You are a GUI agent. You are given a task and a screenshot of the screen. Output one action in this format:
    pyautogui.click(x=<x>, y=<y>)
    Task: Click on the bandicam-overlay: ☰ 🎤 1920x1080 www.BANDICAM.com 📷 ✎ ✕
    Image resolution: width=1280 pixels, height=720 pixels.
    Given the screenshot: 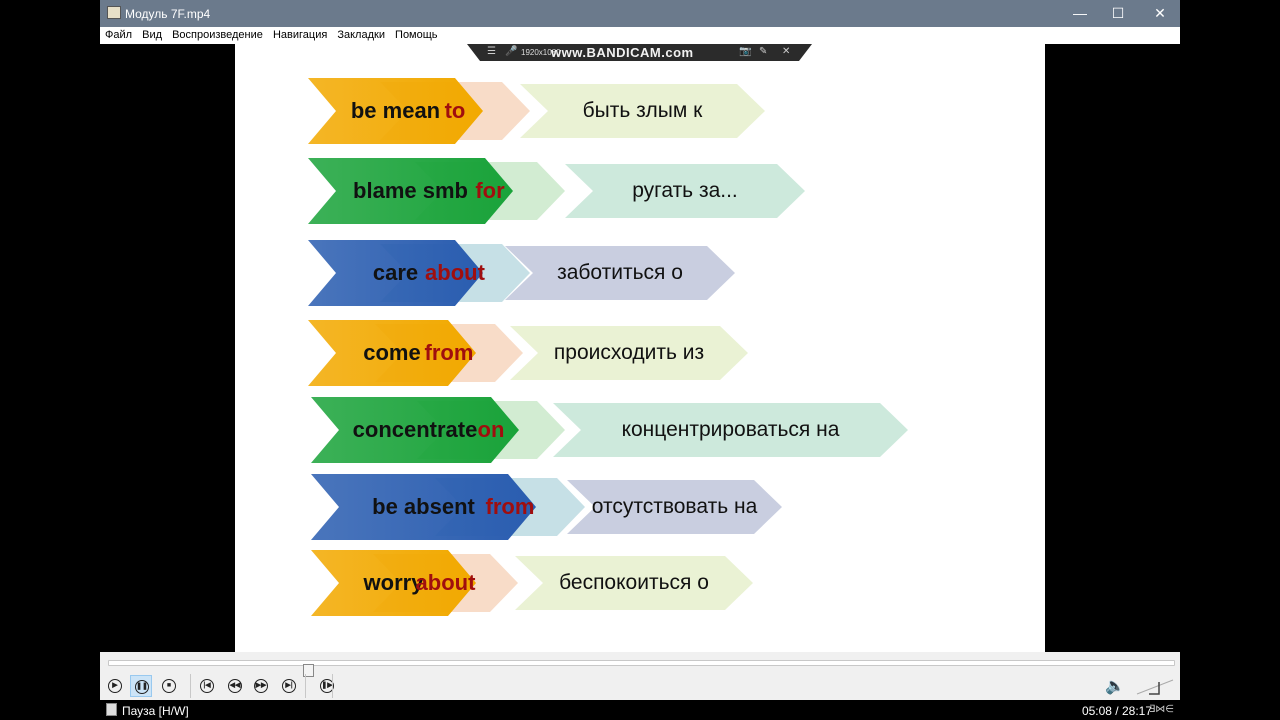 What is the action you would take?
    pyautogui.click(x=639, y=52)
    